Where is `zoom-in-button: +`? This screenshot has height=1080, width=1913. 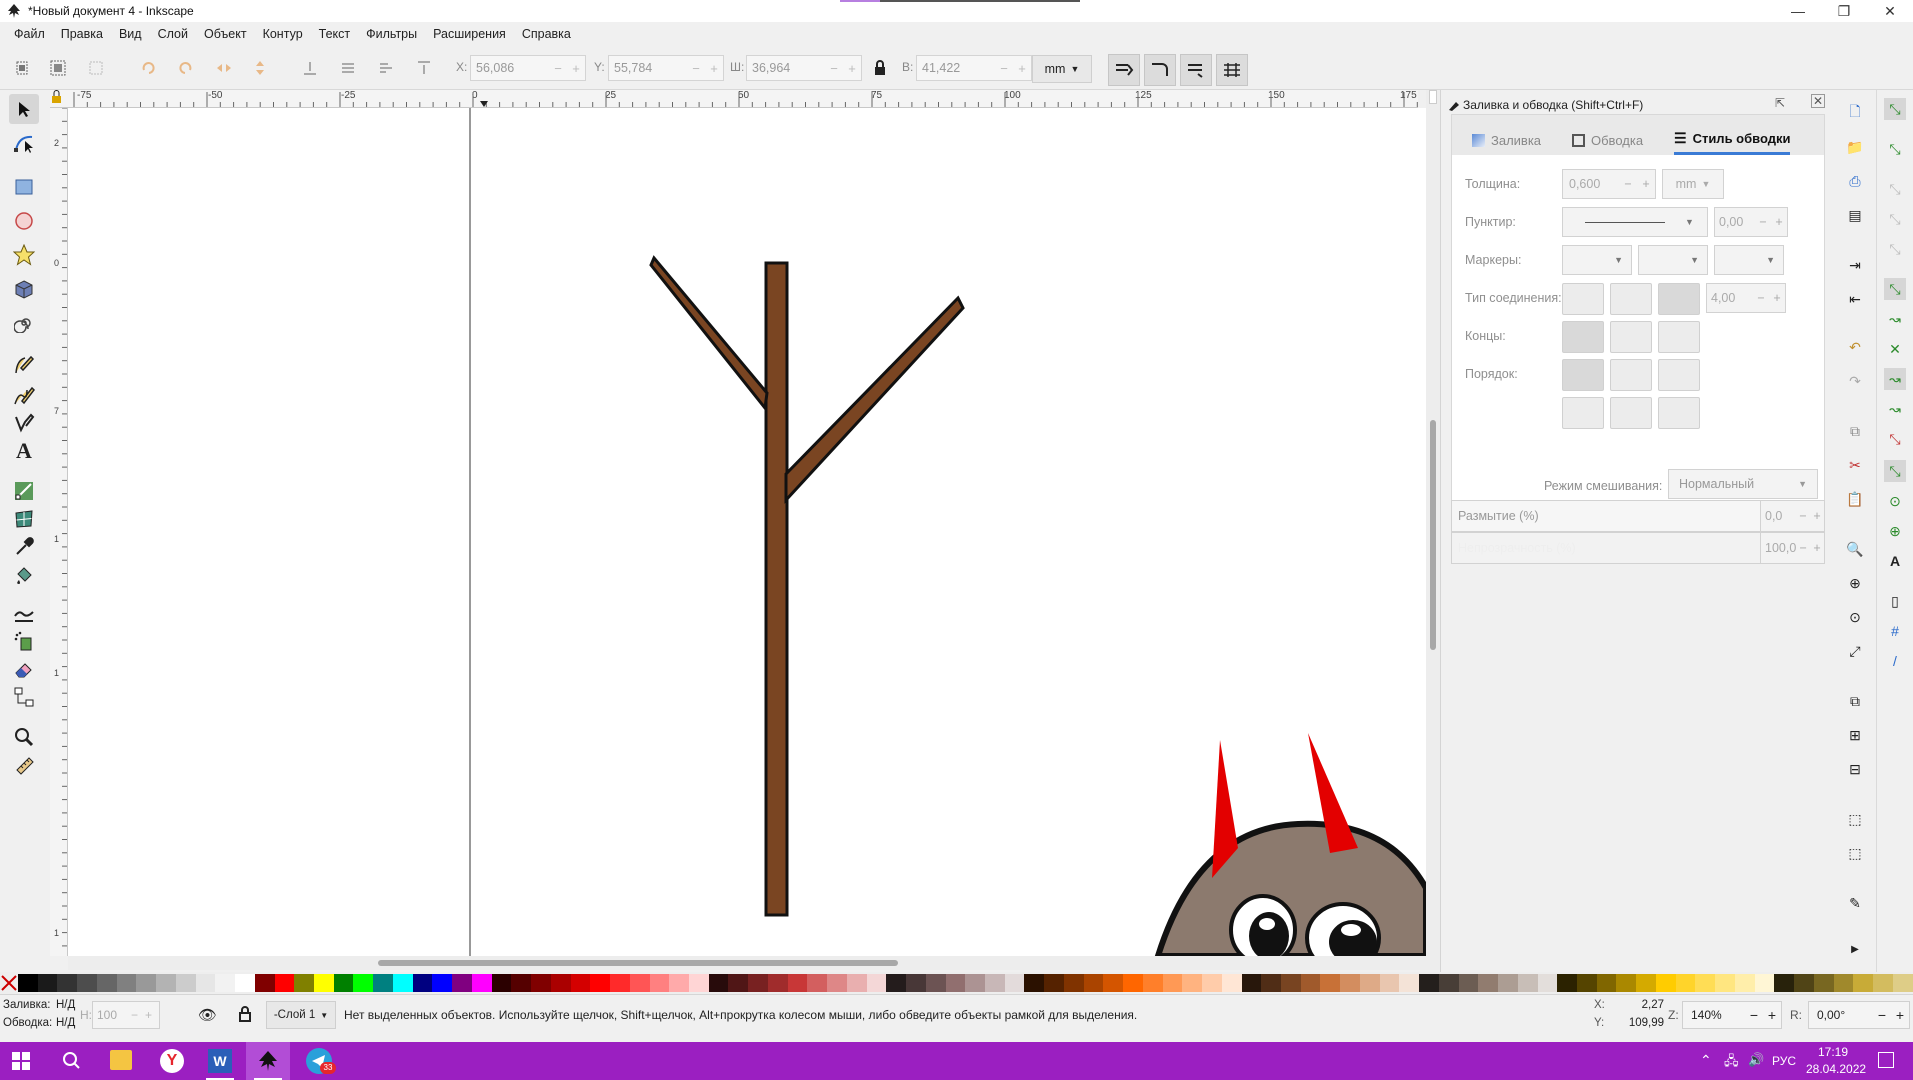
zoom-in-button: + is located at coordinates (1772, 1015).